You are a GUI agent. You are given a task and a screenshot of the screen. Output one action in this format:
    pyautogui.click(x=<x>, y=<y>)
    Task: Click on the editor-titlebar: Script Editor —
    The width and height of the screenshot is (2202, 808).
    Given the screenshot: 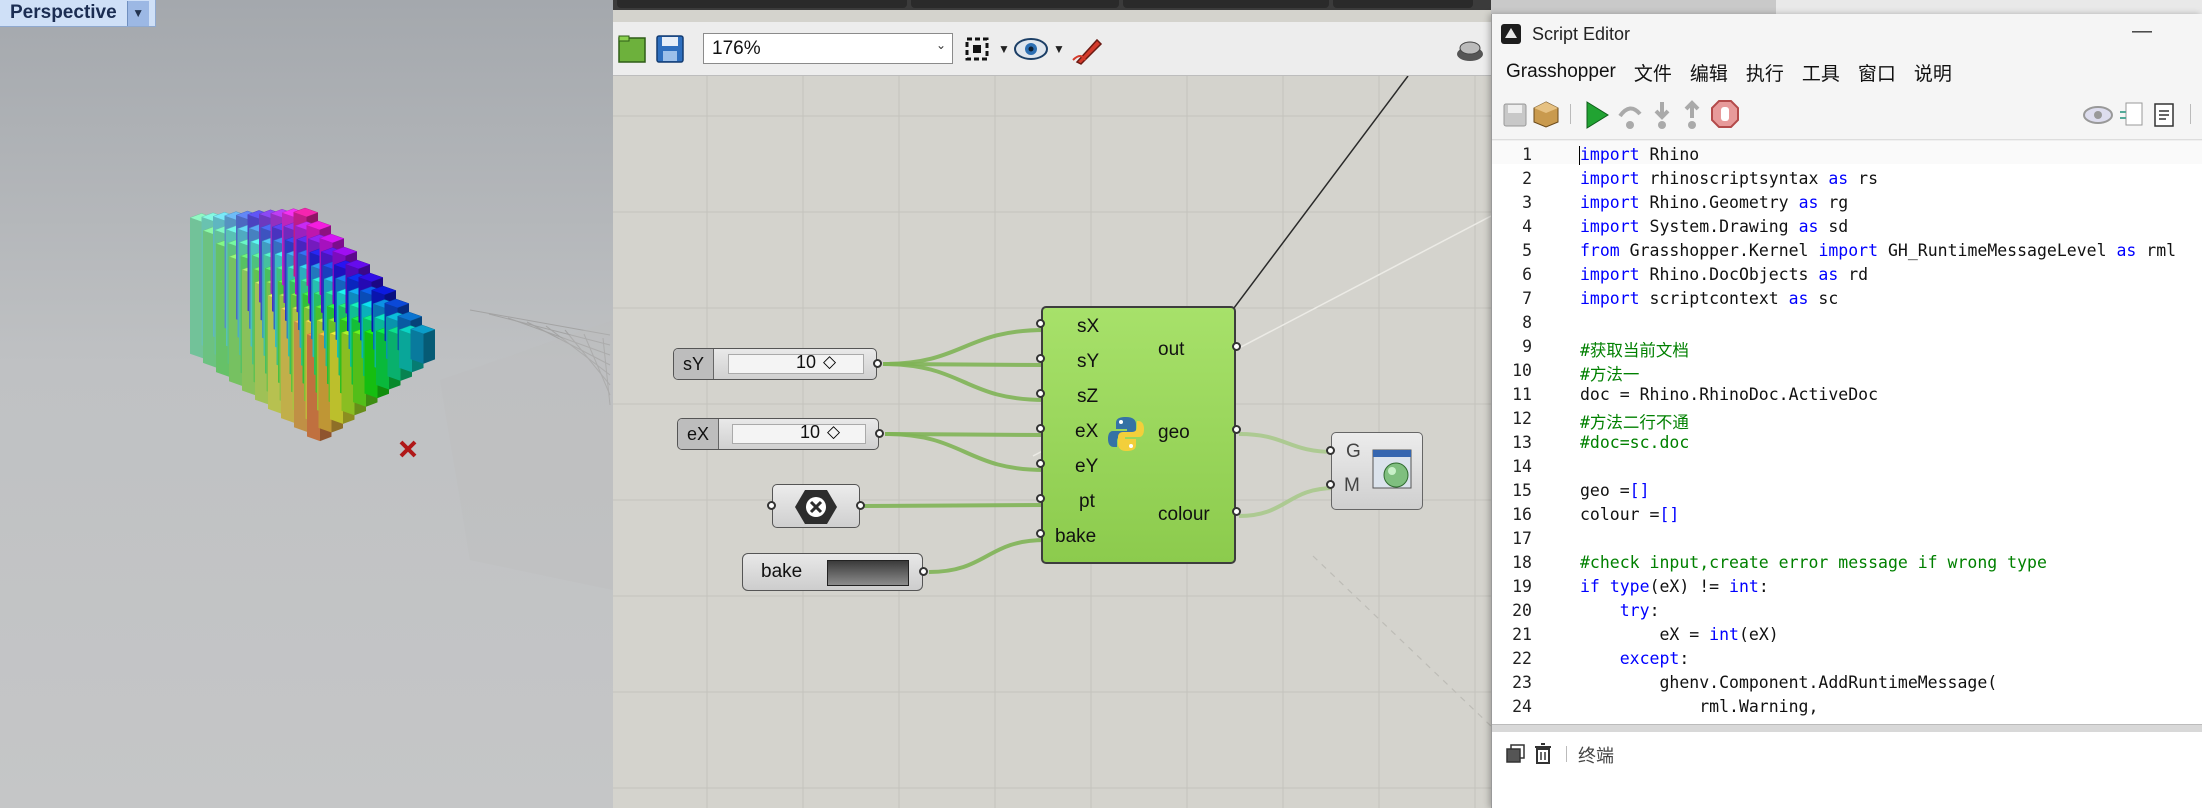 What is the action you would take?
    pyautogui.click(x=1847, y=34)
    